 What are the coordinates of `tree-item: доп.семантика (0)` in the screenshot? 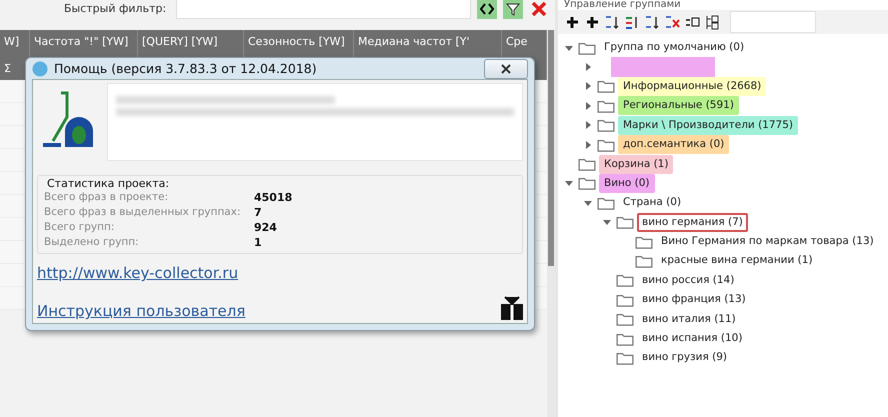 It's located at (674, 144).